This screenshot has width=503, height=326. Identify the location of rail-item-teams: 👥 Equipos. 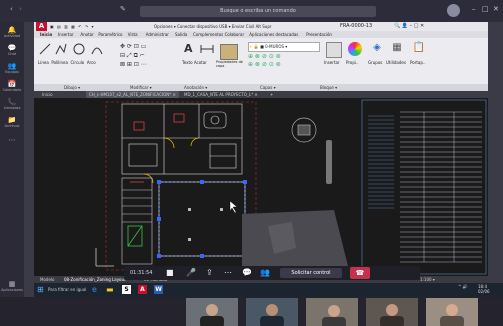
(12, 68).